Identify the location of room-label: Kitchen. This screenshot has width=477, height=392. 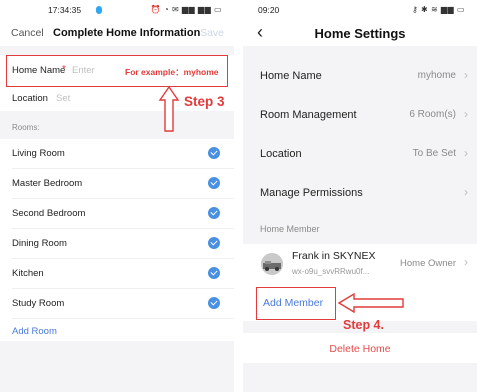
(28, 273).